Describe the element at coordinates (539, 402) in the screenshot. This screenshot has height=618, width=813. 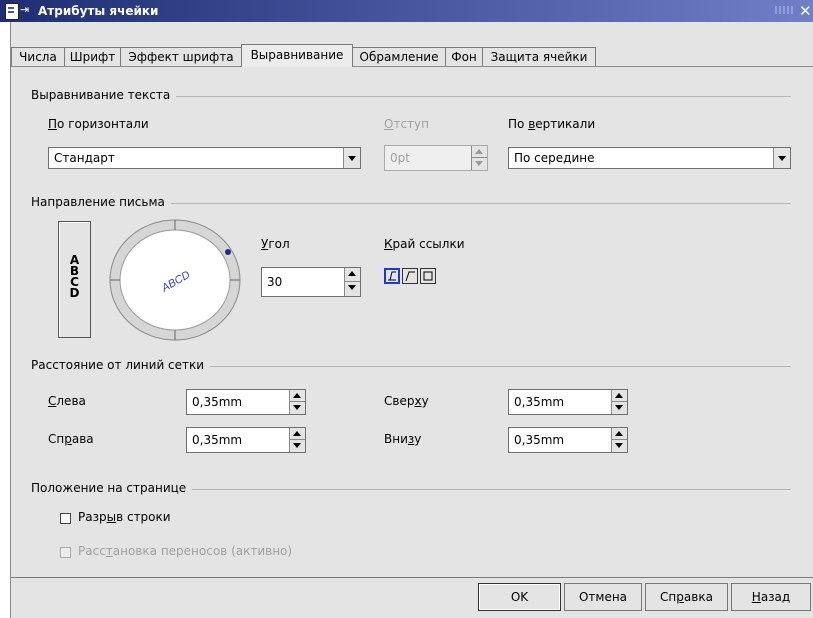
I see `spacing-top-value: 0,35mm` at that location.